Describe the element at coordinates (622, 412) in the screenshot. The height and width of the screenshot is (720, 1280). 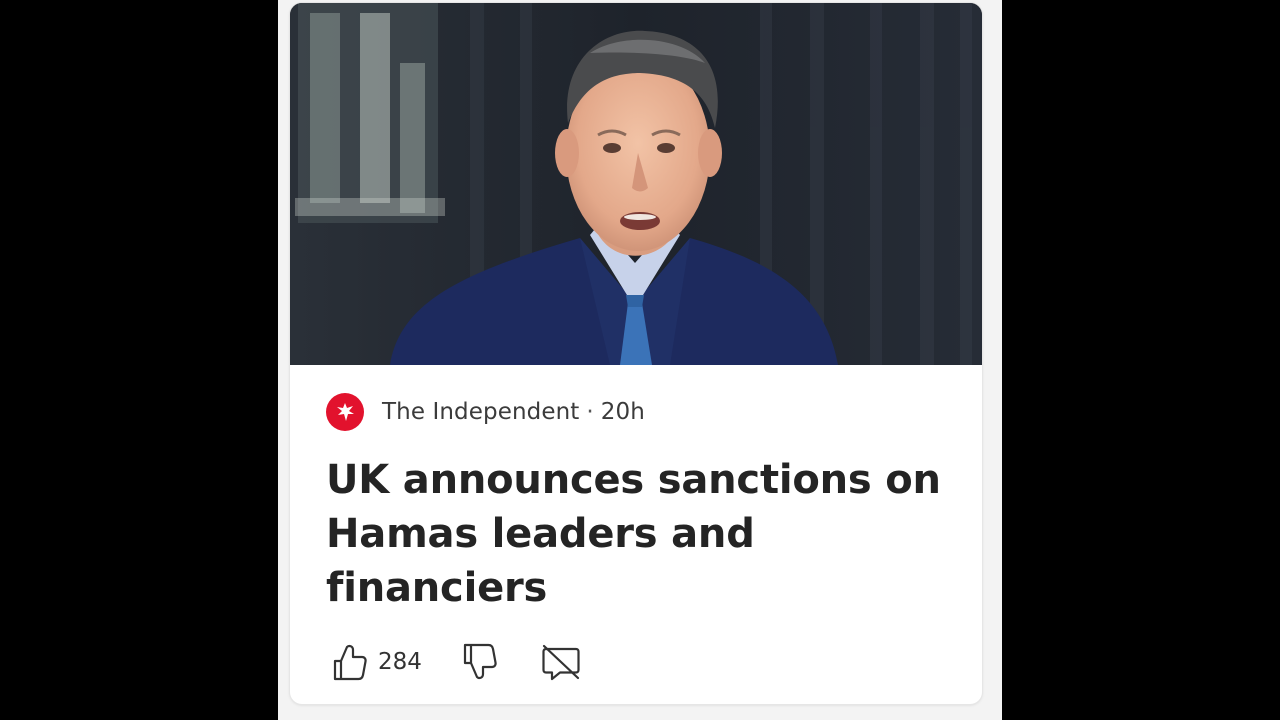
I see `article-age: 20h` at that location.